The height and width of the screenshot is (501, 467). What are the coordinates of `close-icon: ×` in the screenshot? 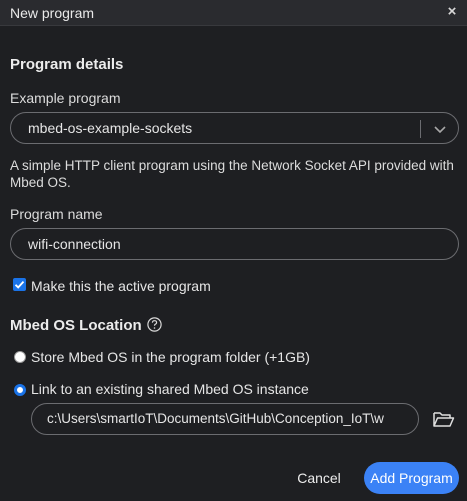 It's located at (452, 12).